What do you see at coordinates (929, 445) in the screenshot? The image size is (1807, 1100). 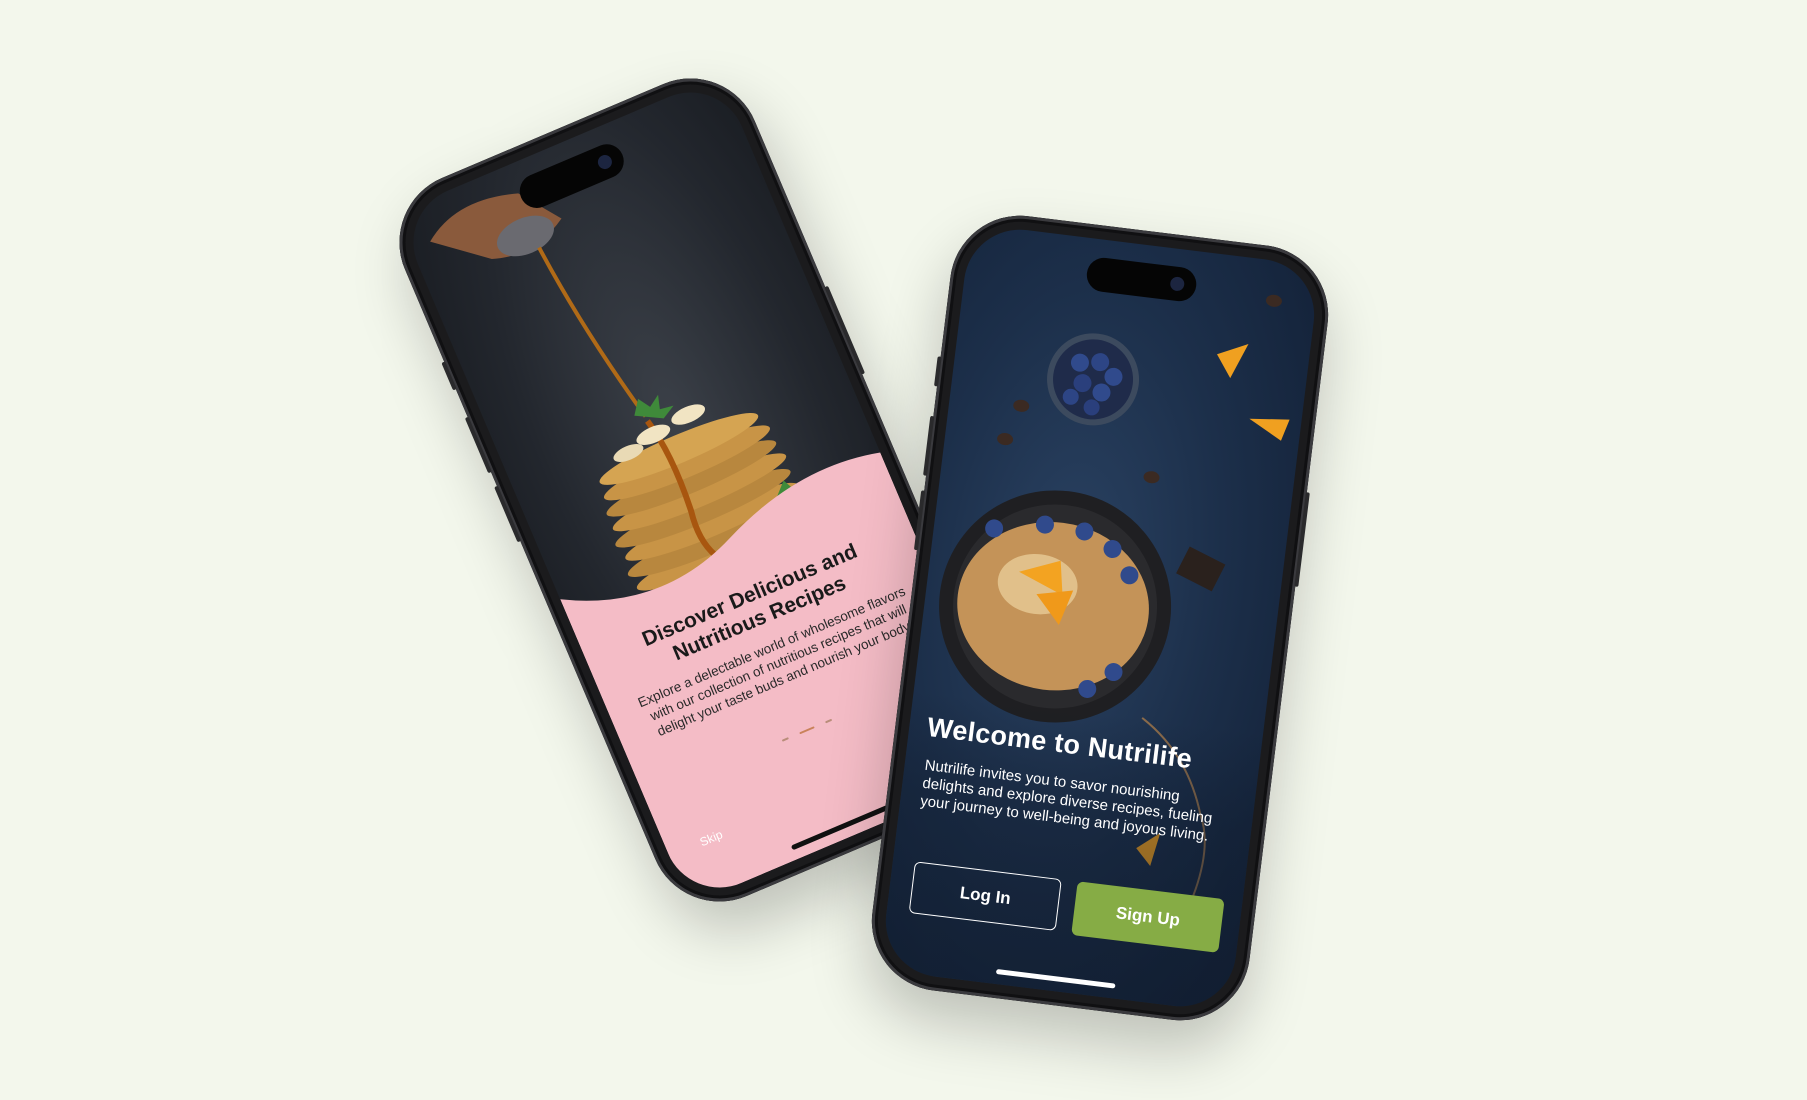 I see `volume-up-button` at bounding box center [929, 445].